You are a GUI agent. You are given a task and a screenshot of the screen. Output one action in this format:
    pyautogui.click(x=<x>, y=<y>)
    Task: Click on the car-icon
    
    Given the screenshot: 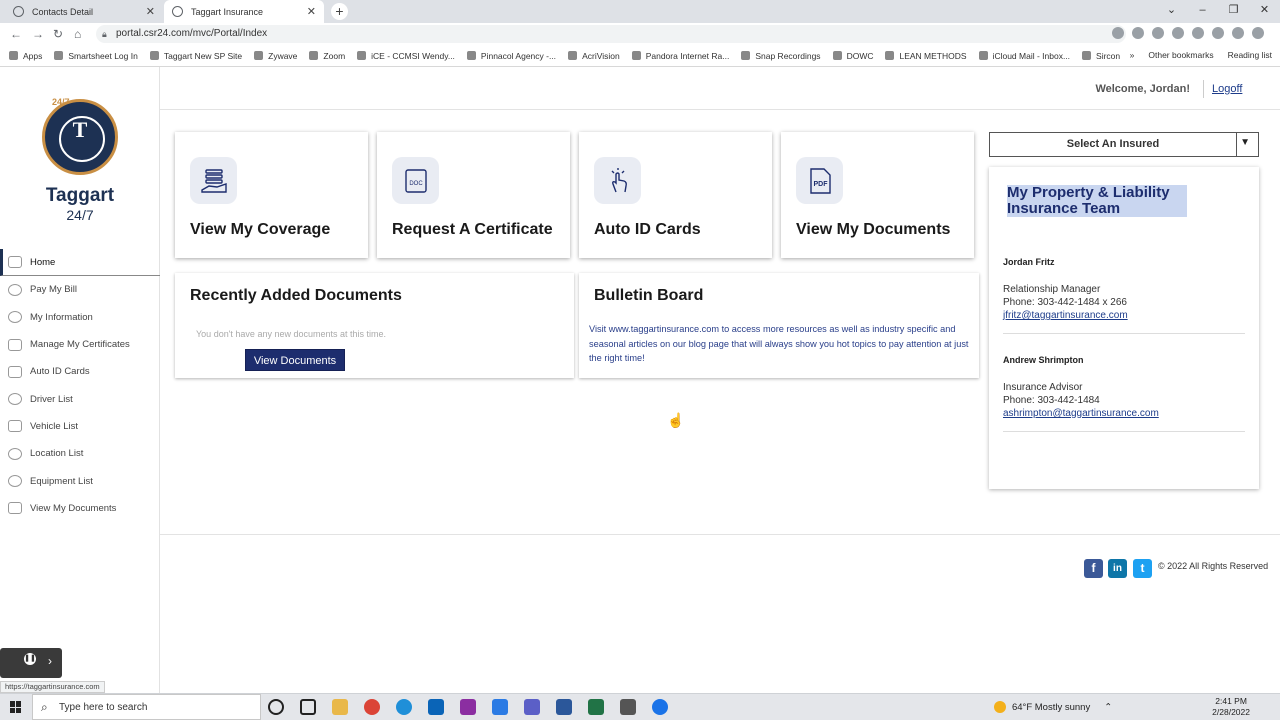 What is the action you would take?
    pyautogui.click(x=15, y=371)
    